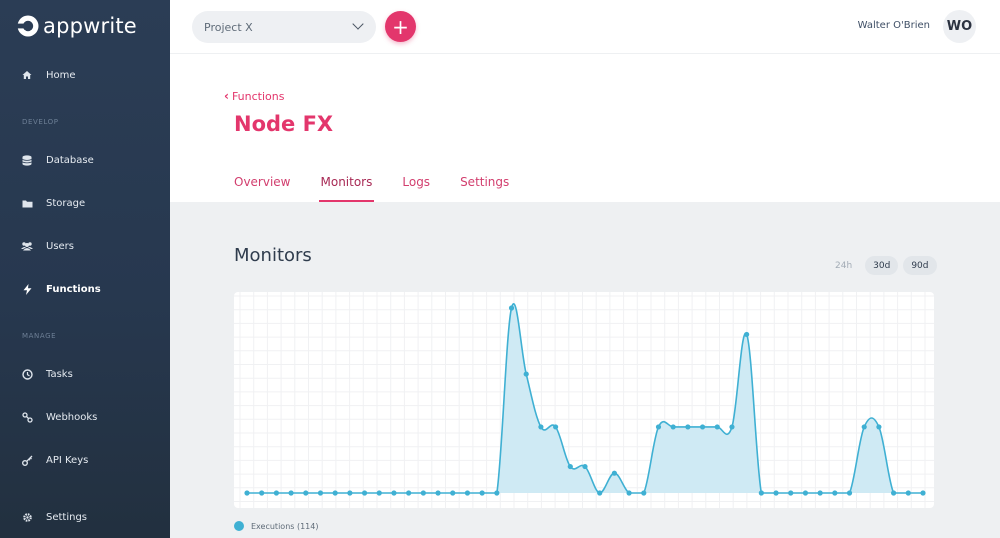  I want to click on top-bar: Project X + Walter O'Brien WO, so click(585, 27).